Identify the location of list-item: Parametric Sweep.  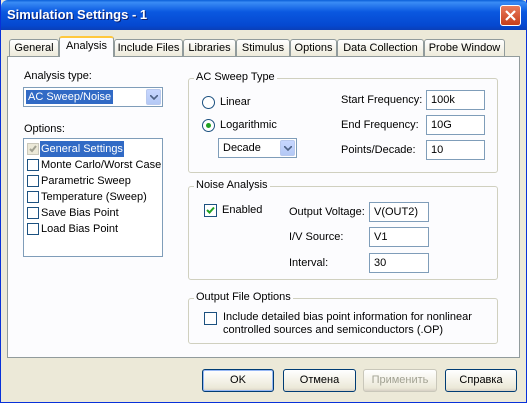
(93, 181).